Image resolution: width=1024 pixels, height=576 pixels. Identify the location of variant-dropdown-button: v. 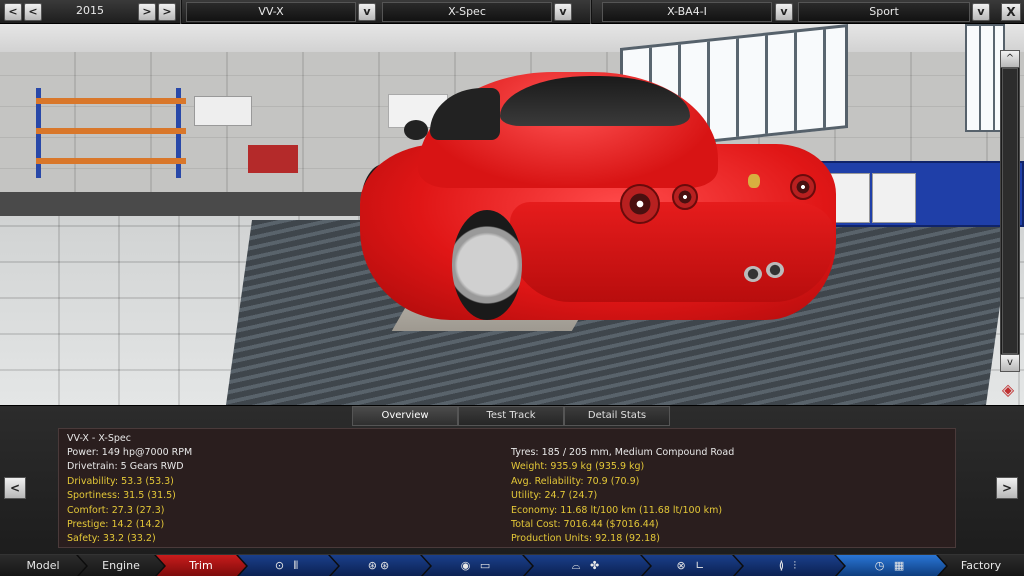
(981, 12).